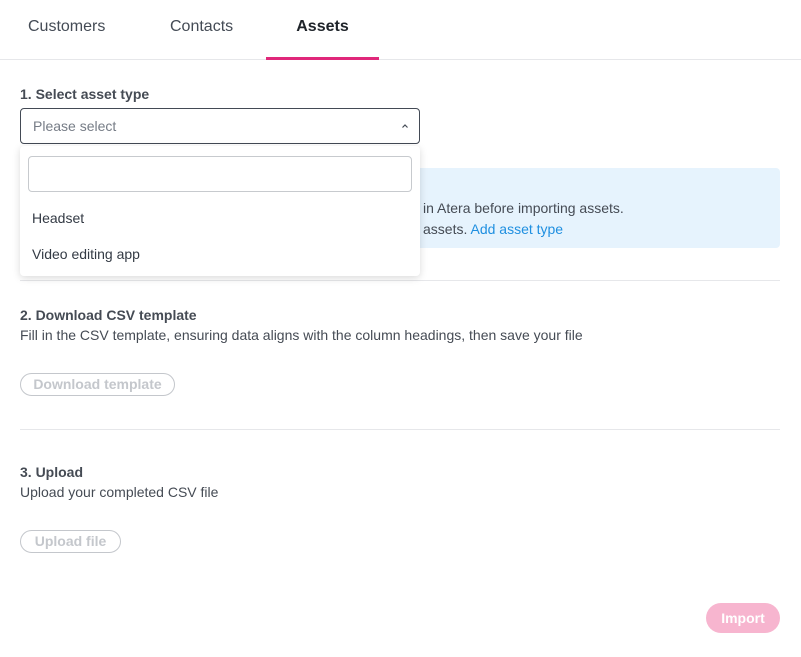 The image size is (801, 657). Describe the element at coordinates (516, 229) in the screenshot. I see `add-asset-type-link: Add asset type` at that location.